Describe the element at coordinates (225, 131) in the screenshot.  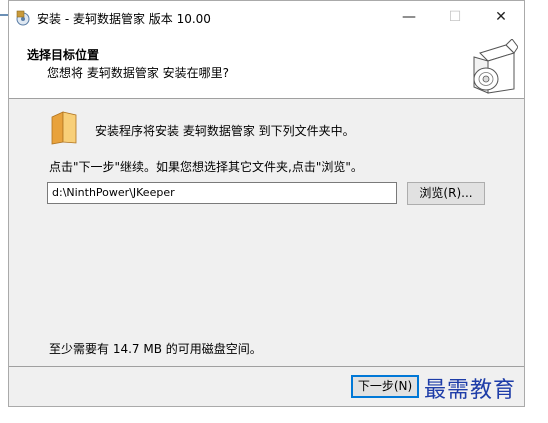
I see `install-destination-text: 安装程序将安装 麦轲数据管家 到下列文件夹中。` at that location.